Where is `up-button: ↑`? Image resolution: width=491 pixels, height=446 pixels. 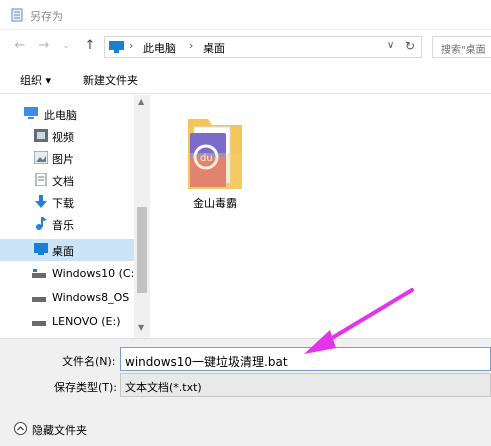 up-button: ↑ is located at coordinates (90, 46).